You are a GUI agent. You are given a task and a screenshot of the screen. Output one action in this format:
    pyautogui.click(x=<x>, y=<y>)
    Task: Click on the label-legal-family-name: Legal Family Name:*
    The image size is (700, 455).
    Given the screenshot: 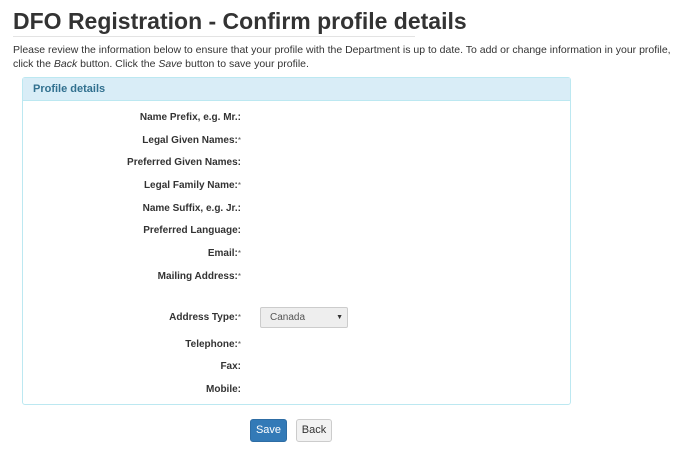 What is the action you would take?
    pyautogui.click(x=192, y=186)
    